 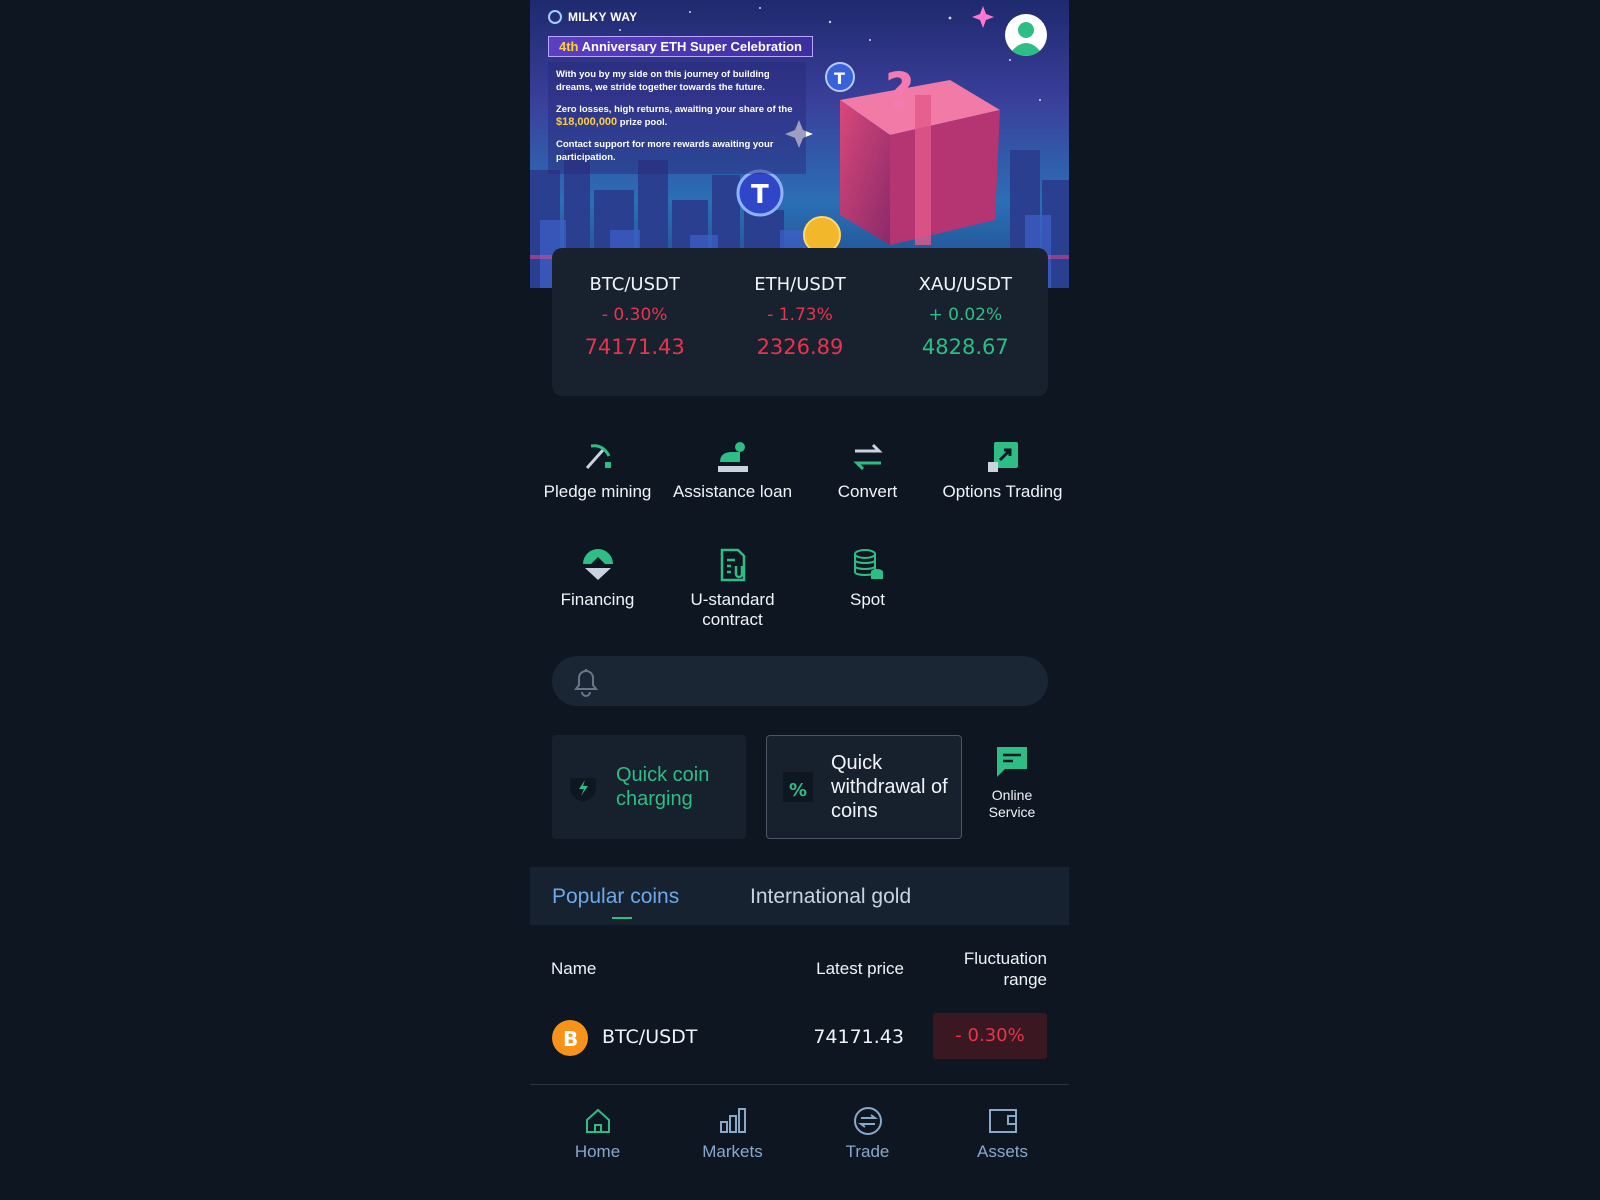 I want to click on nav-divider, so click(x=799, y=1084).